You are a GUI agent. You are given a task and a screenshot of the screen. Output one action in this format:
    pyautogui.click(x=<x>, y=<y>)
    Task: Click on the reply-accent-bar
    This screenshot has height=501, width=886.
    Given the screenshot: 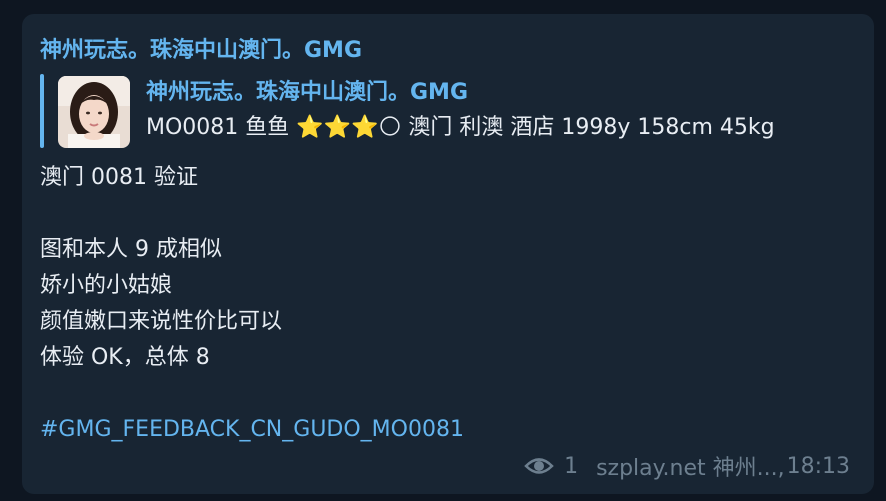 What is the action you would take?
    pyautogui.click(x=42, y=111)
    